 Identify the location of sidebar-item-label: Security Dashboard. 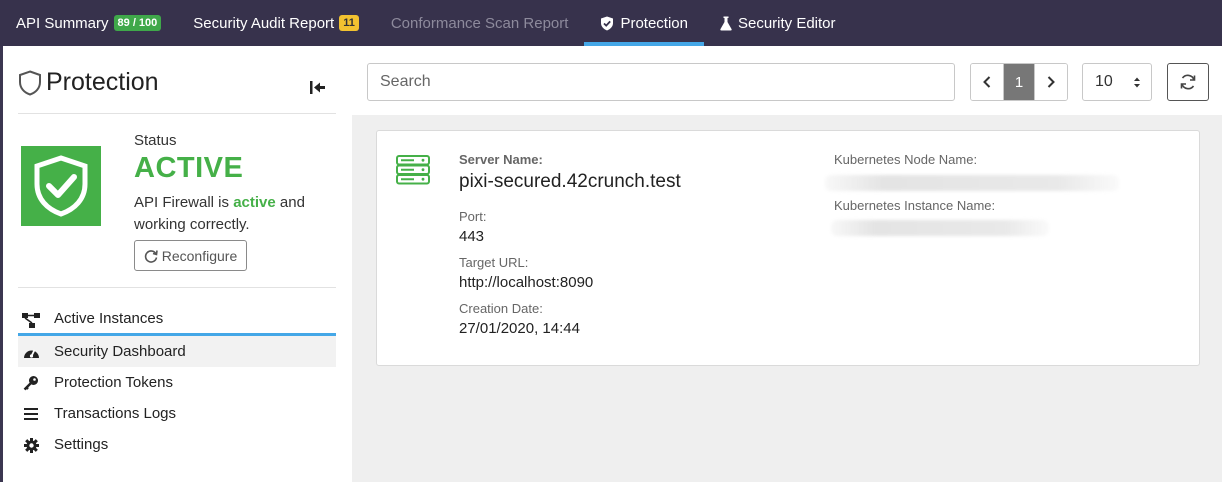
(120, 351).